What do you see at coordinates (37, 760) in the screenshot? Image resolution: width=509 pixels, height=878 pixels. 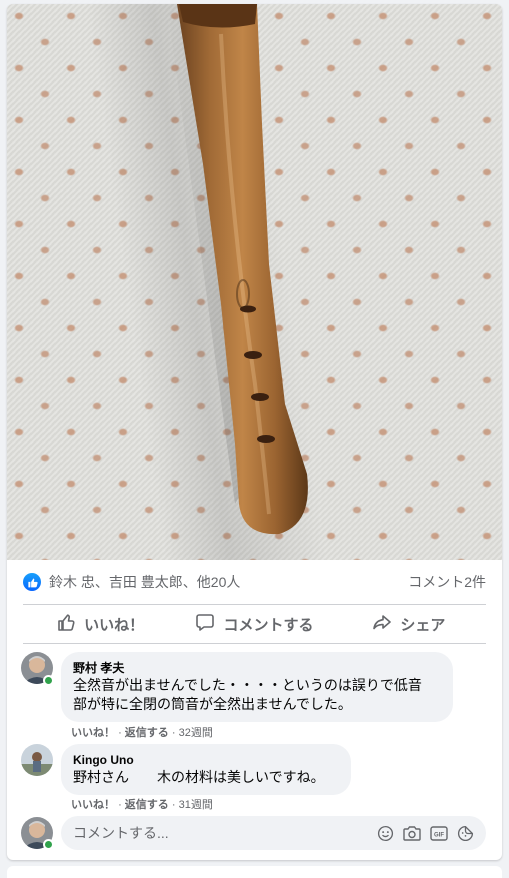 I see `avatar` at bounding box center [37, 760].